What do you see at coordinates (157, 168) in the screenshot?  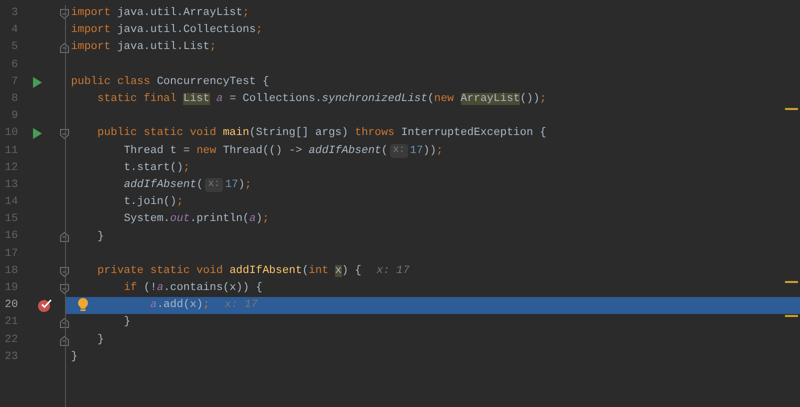 I see `code-text: t.start();` at bounding box center [157, 168].